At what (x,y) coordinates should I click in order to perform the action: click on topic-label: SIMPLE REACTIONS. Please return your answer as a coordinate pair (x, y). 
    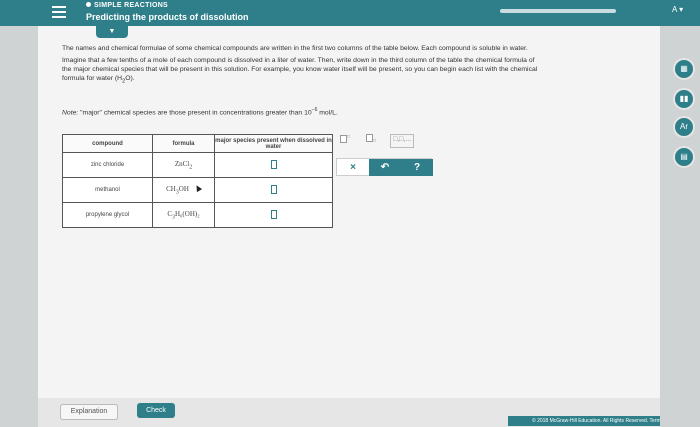
    Looking at the image, I should click on (127, 5).